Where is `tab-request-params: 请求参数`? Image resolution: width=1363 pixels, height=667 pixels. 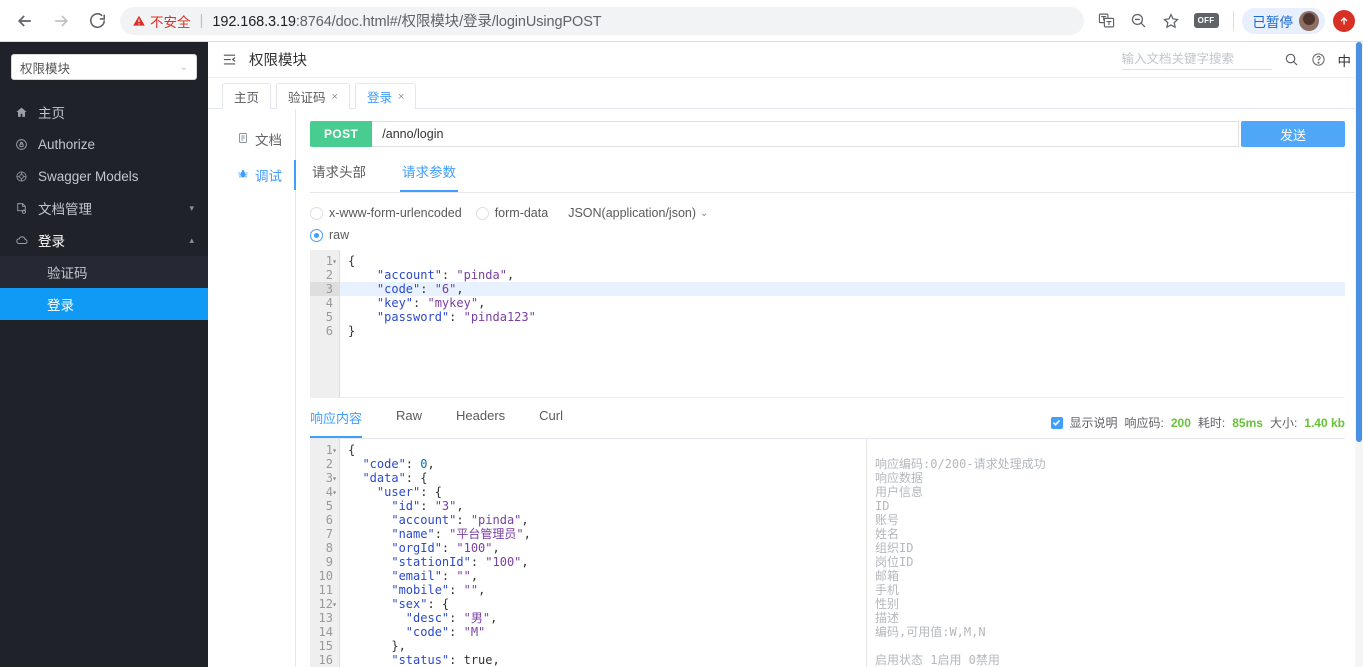
tab-request-params: 请求参数 is located at coordinates (429, 176).